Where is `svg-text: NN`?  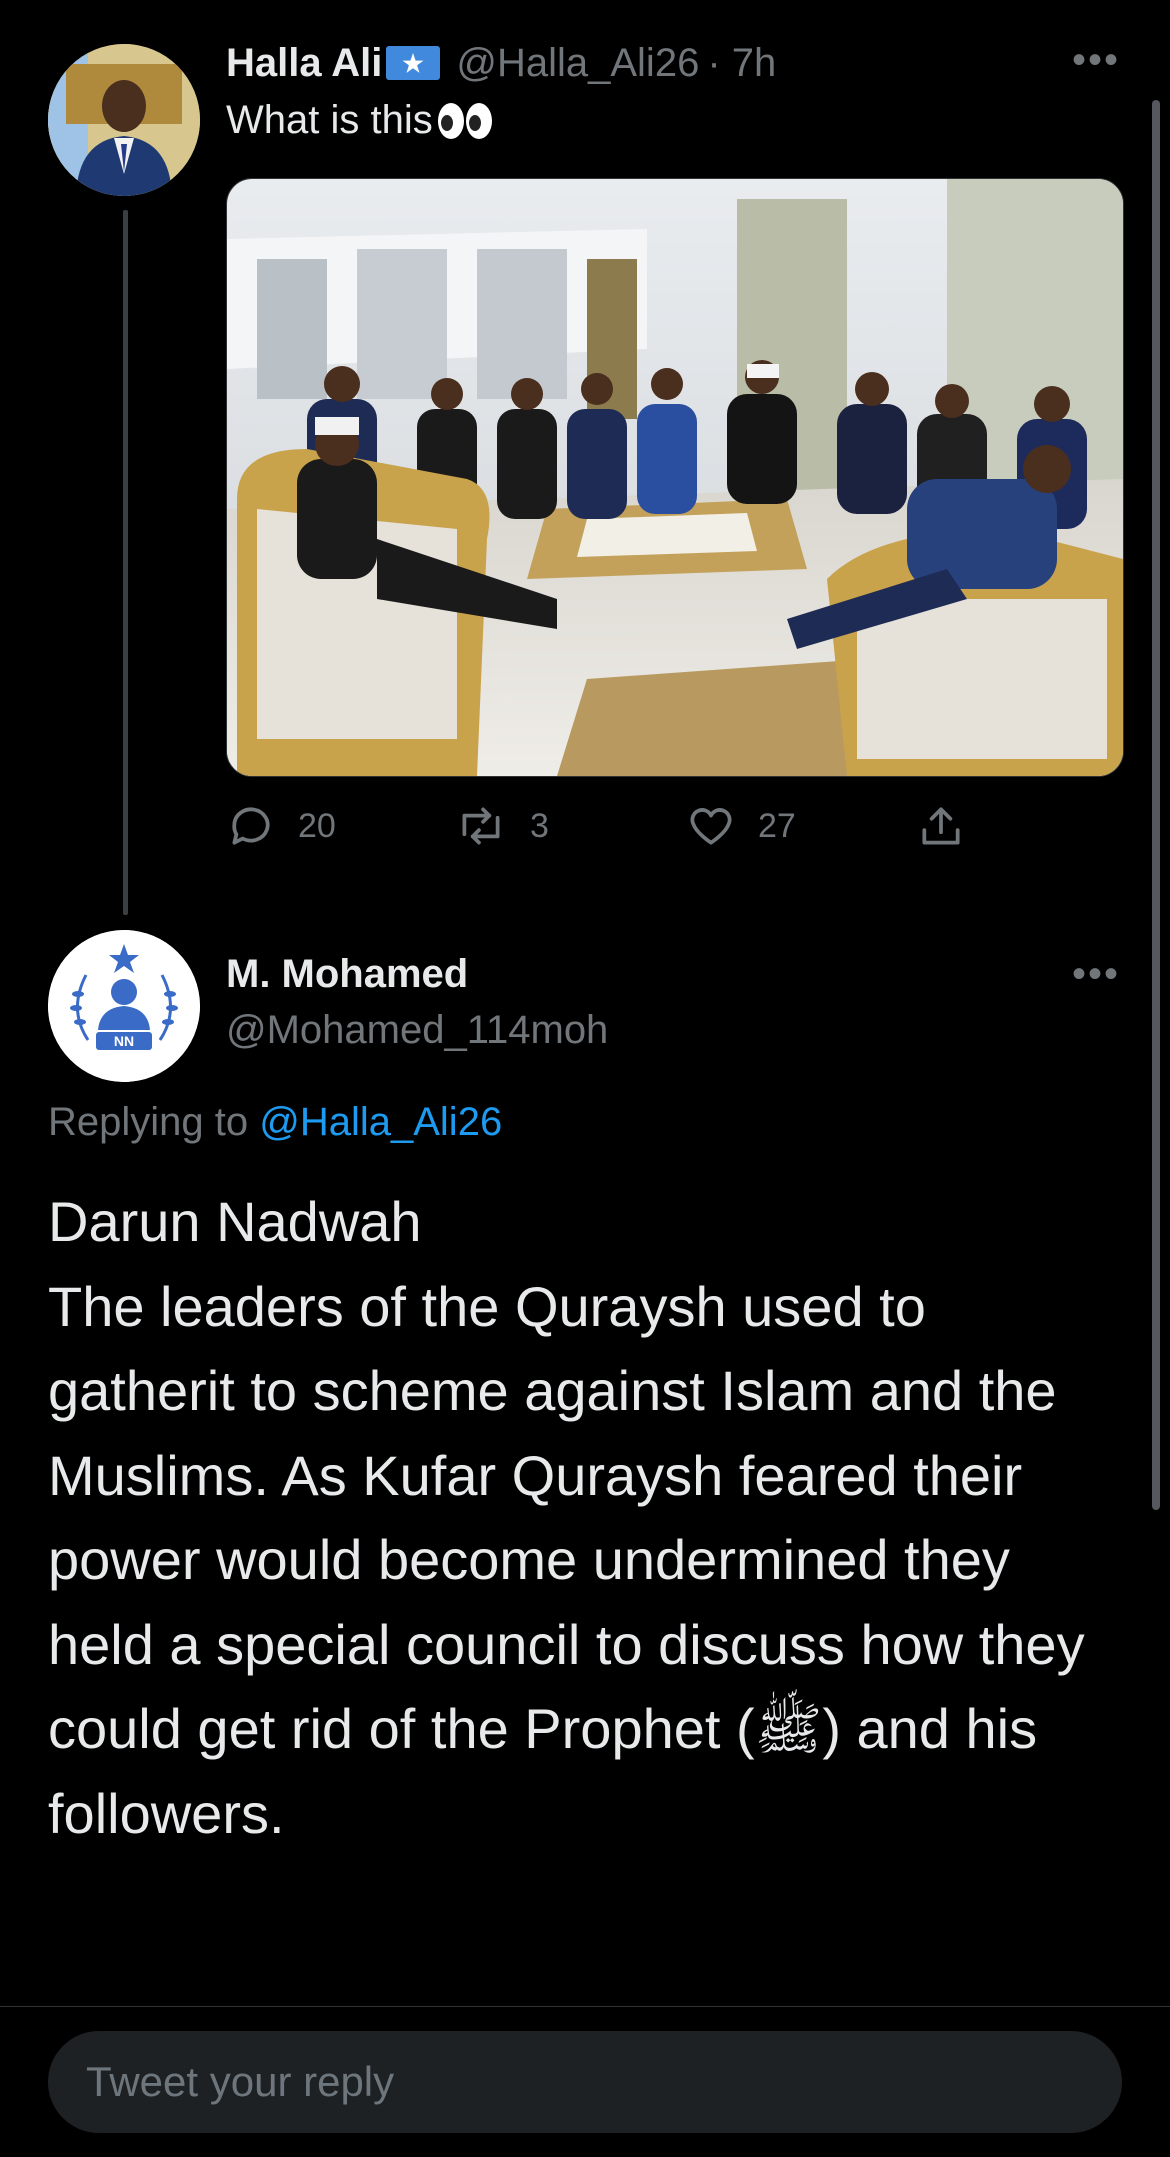 svg-text: NN is located at coordinates (124, 1041).